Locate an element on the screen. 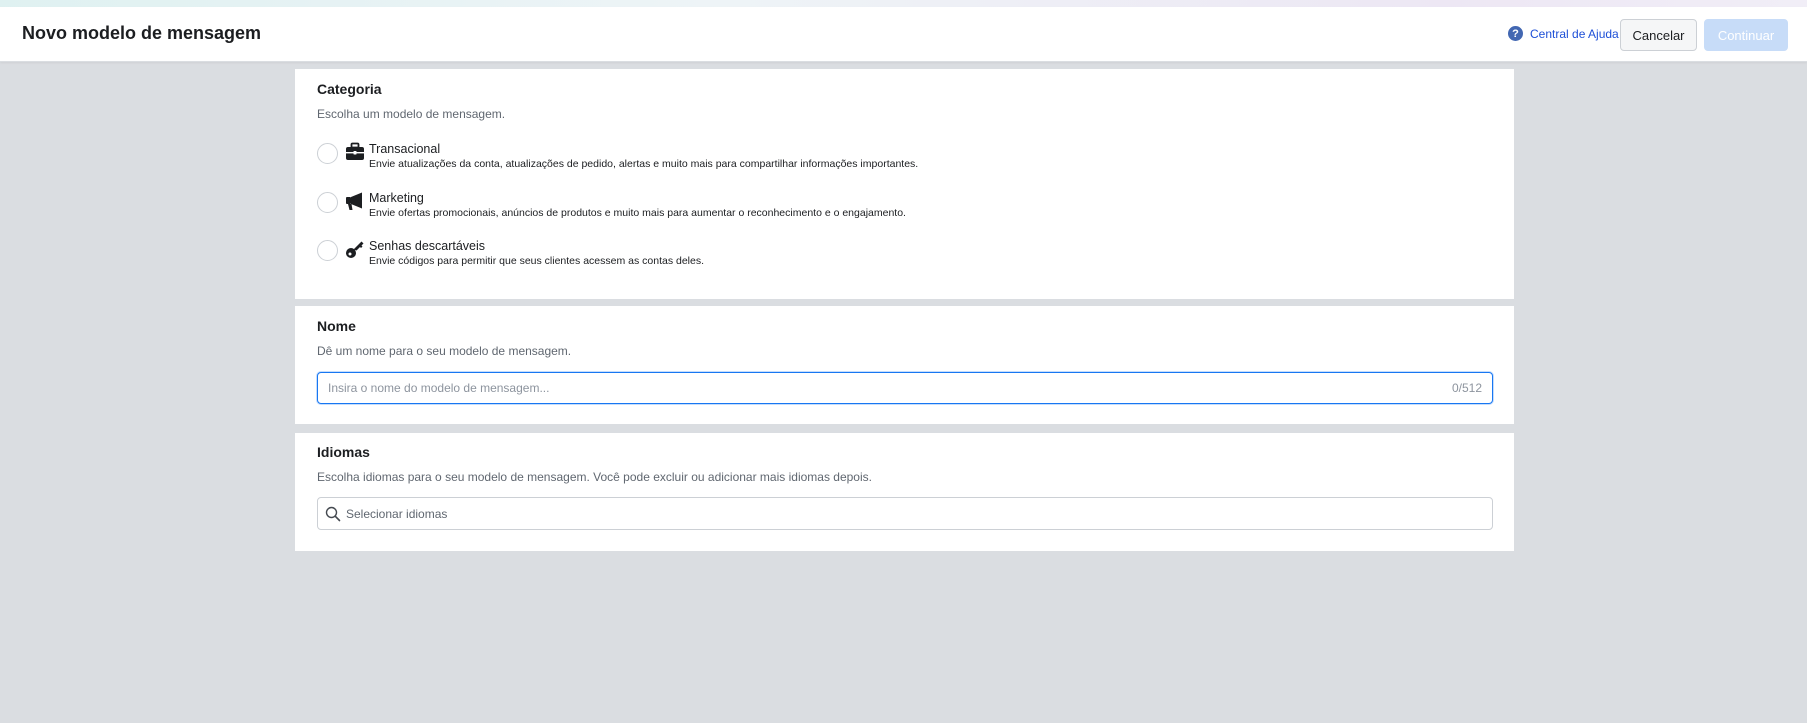 This screenshot has height=723, width=1807. radio-transactional is located at coordinates (327, 153).